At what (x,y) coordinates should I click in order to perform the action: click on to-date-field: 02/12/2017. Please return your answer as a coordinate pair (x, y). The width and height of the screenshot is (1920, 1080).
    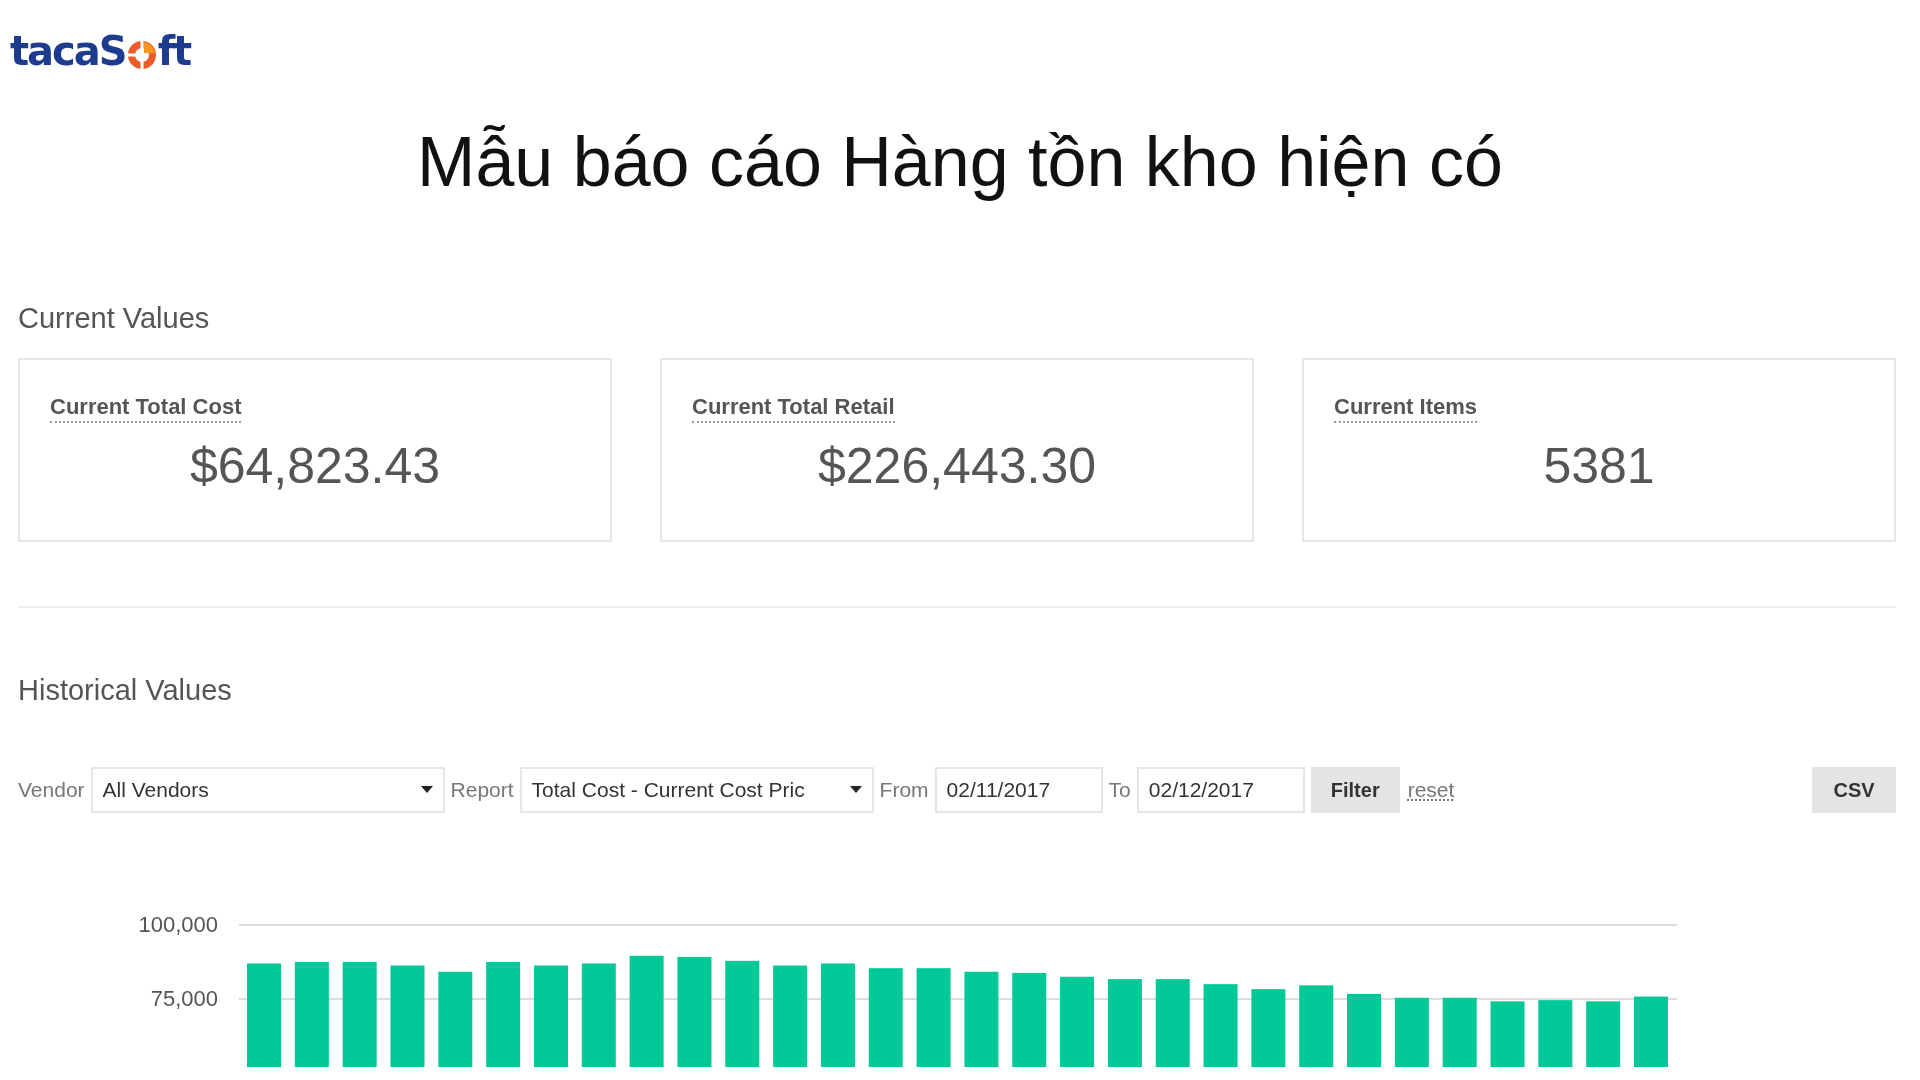
    Looking at the image, I should click on (1220, 790).